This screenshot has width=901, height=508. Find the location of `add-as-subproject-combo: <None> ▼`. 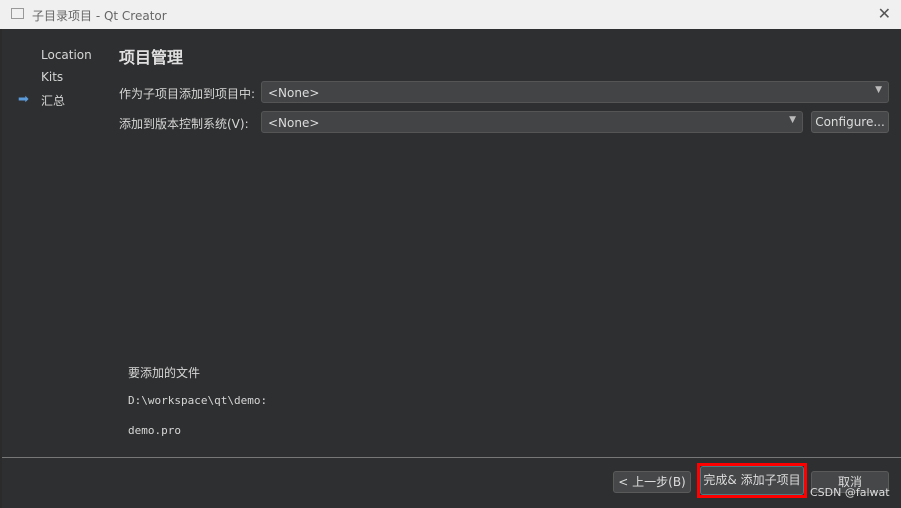

add-as-subproject-combo: <None> ▼ is located at coordinates (575, 92).